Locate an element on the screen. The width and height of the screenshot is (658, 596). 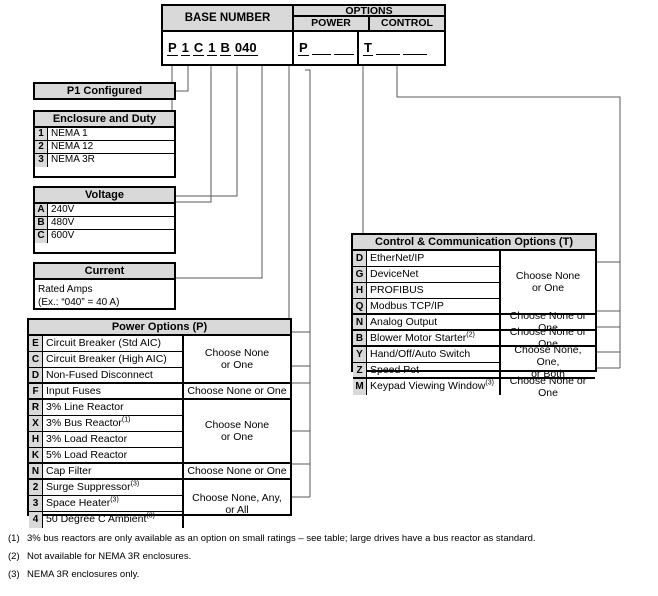
table-row: B 480V is located at coordinates (104, 223).